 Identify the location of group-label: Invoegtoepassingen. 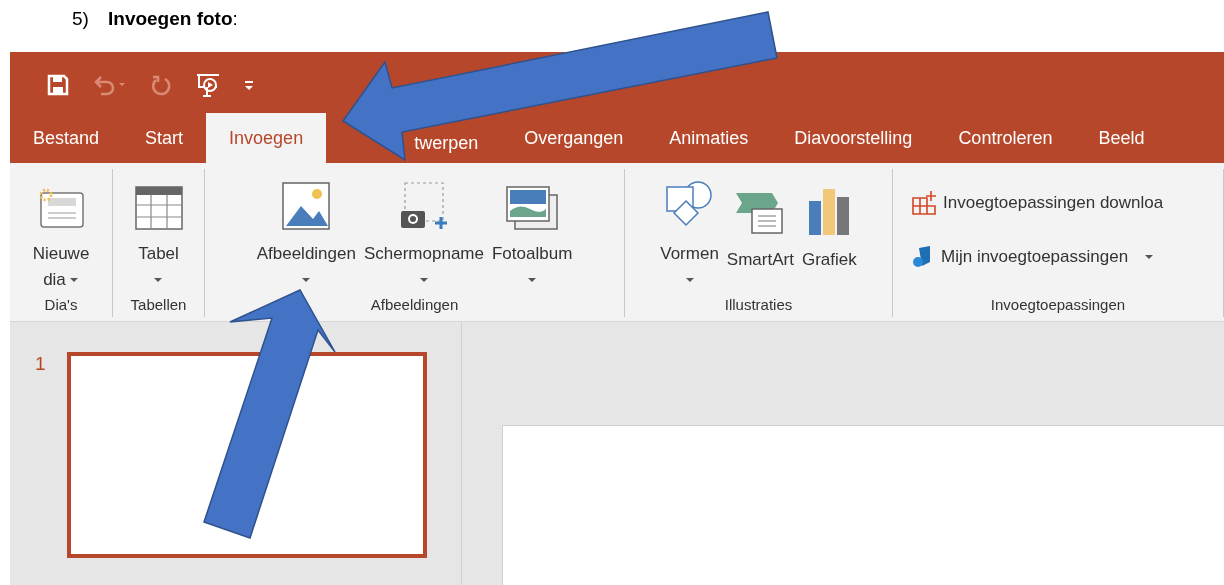
(1058, 305).